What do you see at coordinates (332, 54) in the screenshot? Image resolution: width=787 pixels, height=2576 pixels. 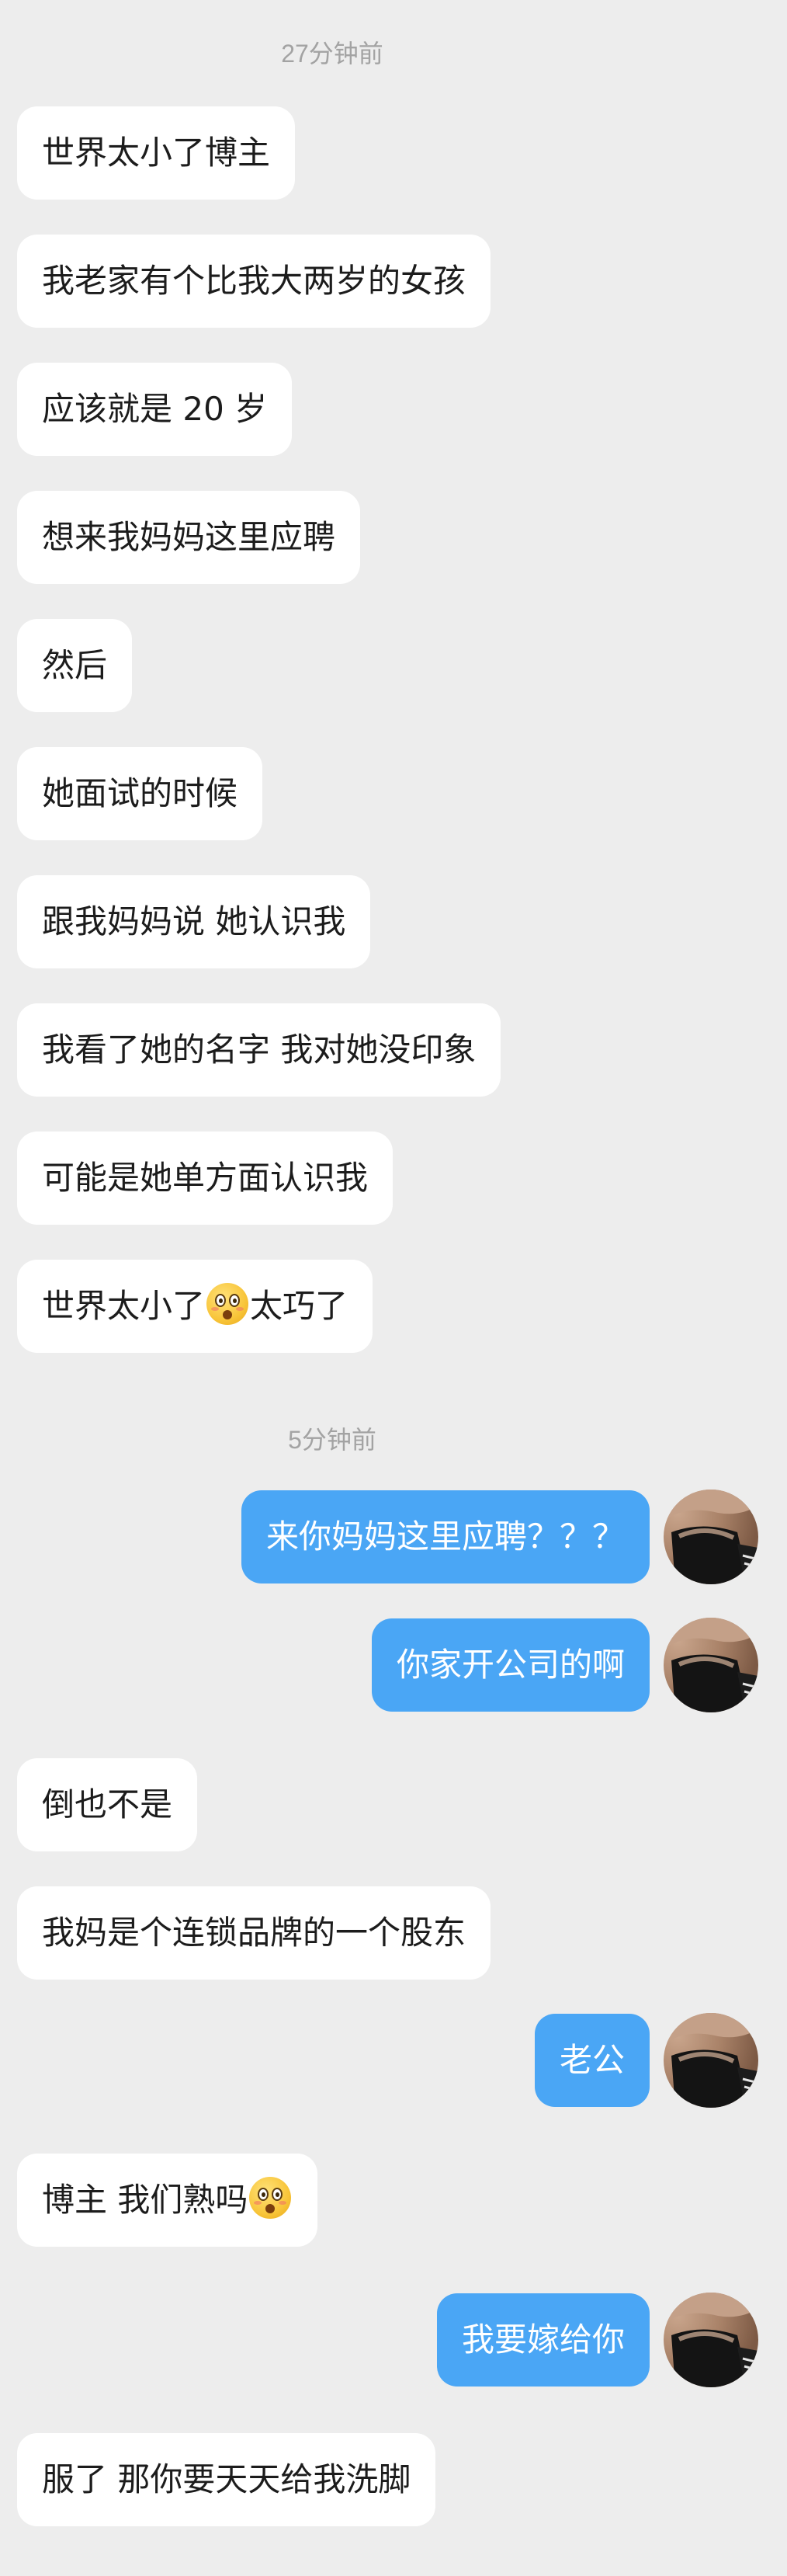 I see `timestamp: 27分钟前` at bounding box center [332, 54].